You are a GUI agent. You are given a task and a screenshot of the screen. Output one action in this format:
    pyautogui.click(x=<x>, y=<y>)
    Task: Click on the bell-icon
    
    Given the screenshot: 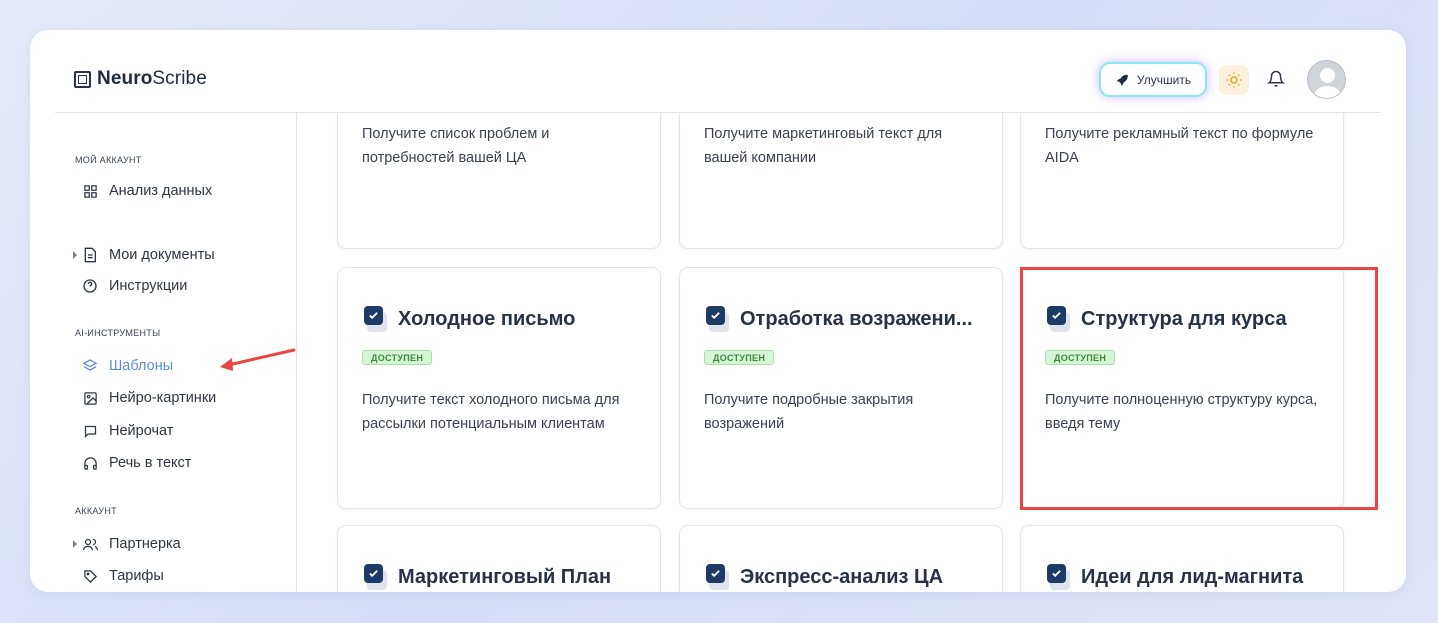 What is the action you would take?
    pyautogui.click(x=1276, y=78)
    